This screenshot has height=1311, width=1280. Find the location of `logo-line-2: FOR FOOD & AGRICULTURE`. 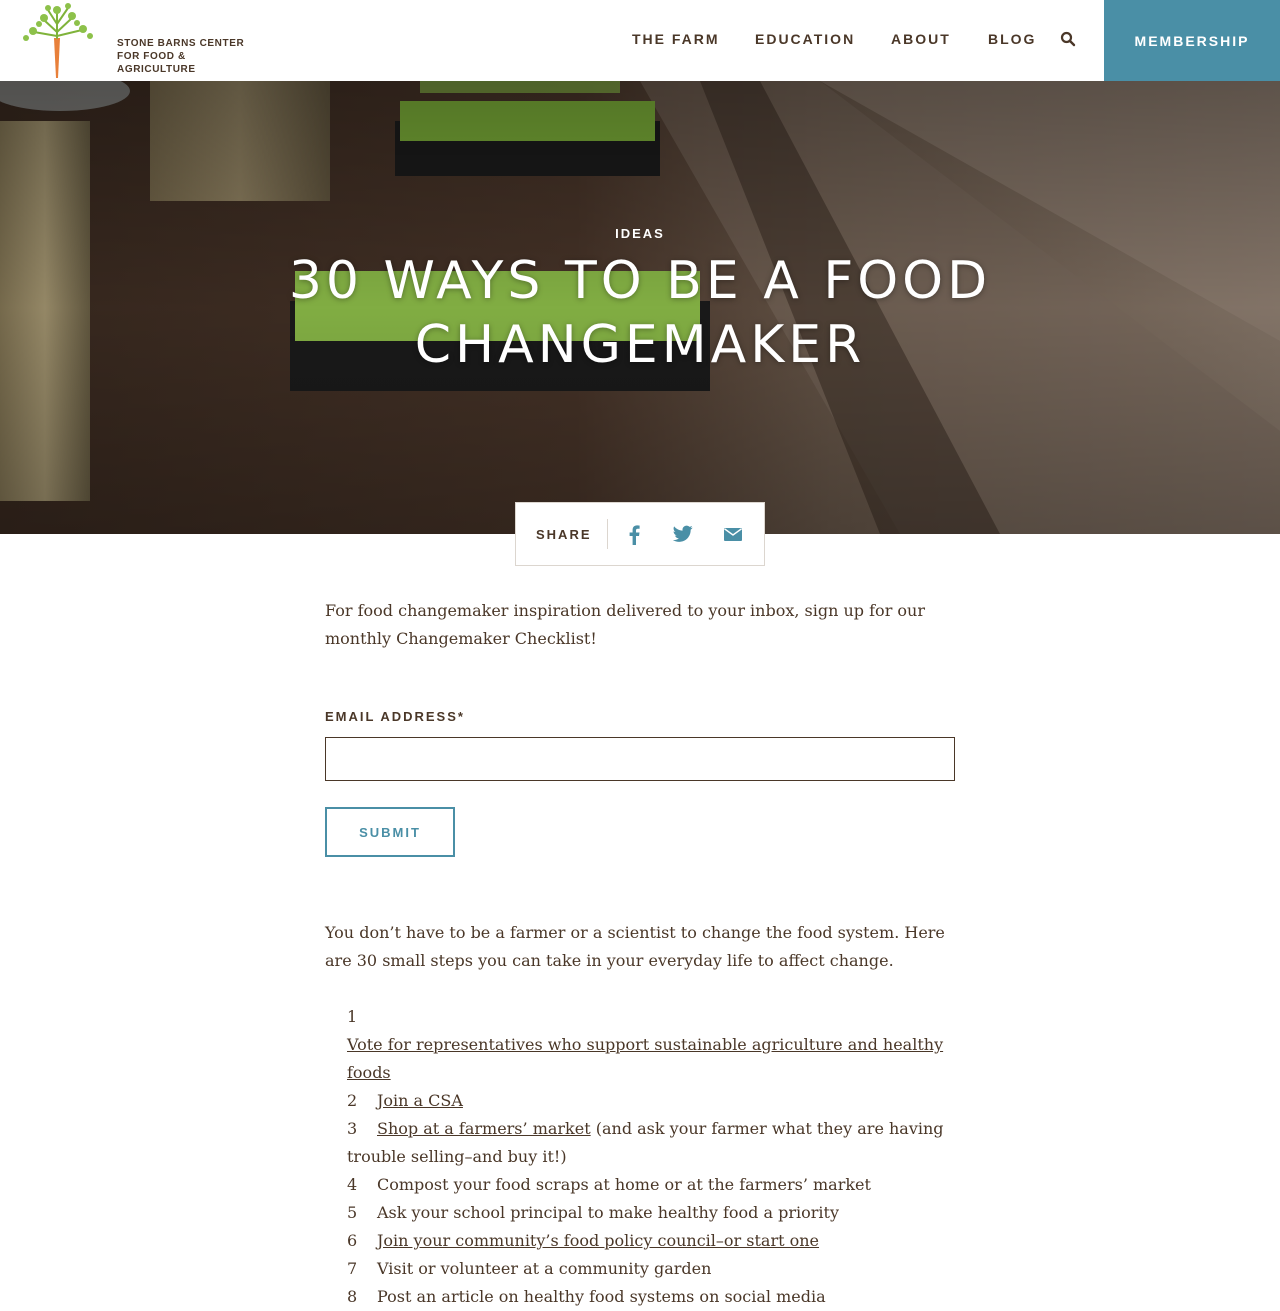

logo-line-2: FOR FOOD & AGRICULTURE is located at coordinates (156, 63).